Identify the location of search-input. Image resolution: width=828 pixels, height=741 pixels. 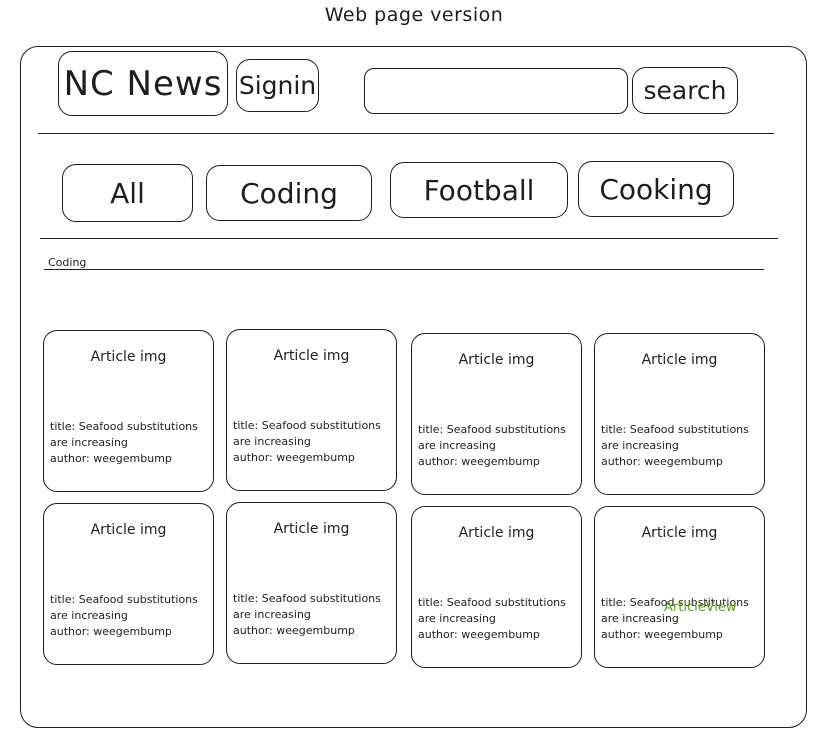
(496, 91).